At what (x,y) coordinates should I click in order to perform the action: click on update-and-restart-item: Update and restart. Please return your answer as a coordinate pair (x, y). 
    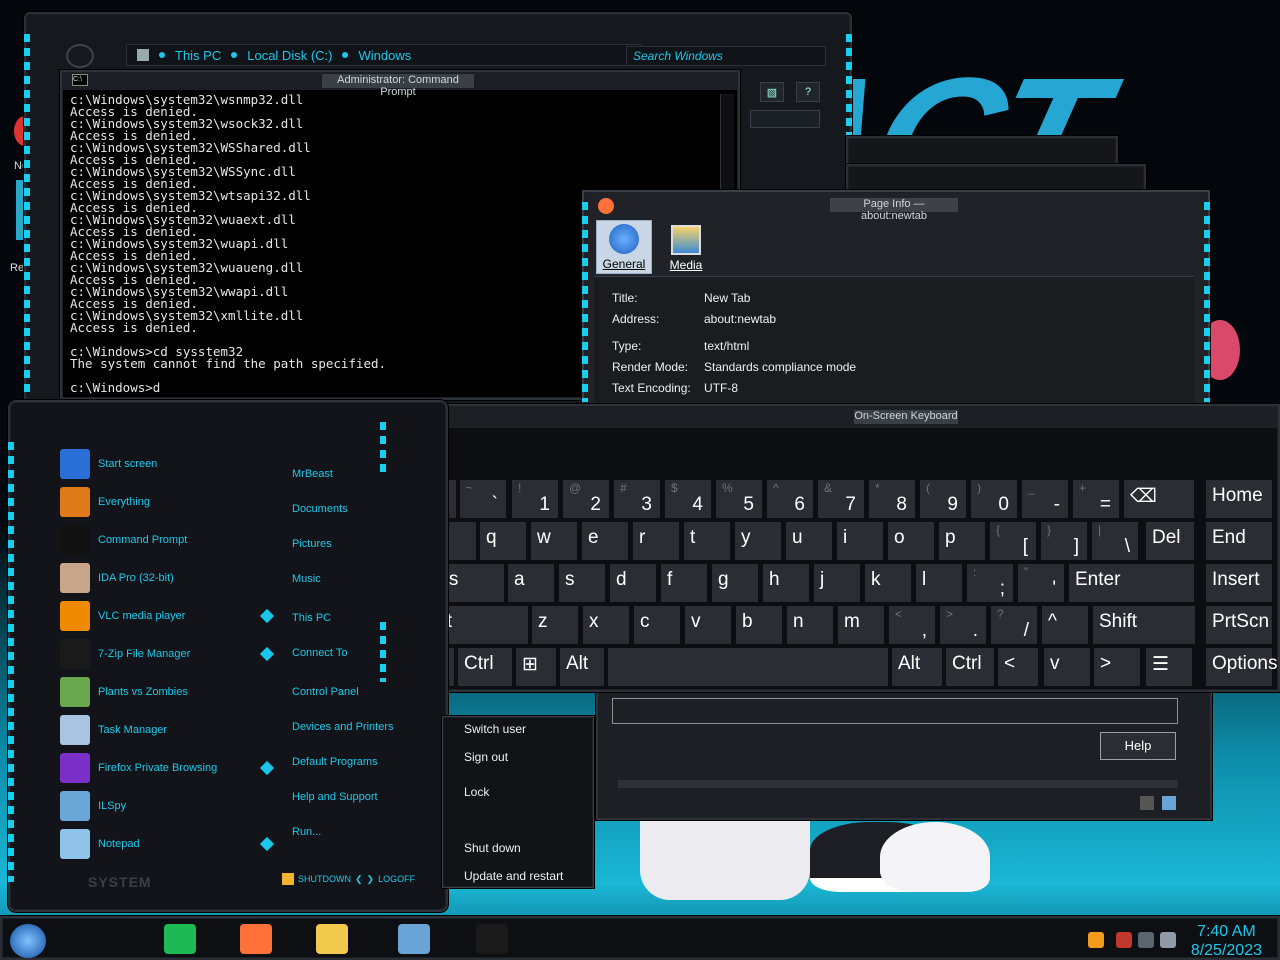
    Looking at the image, I should click on (513, 876).